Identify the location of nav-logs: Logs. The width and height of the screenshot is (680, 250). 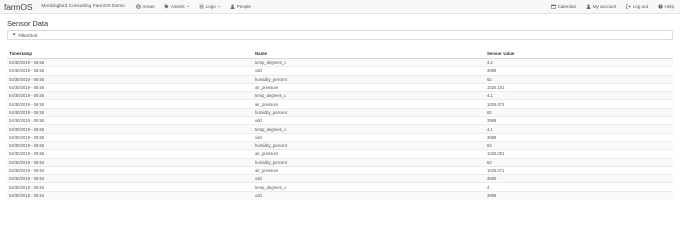
(210, 6).